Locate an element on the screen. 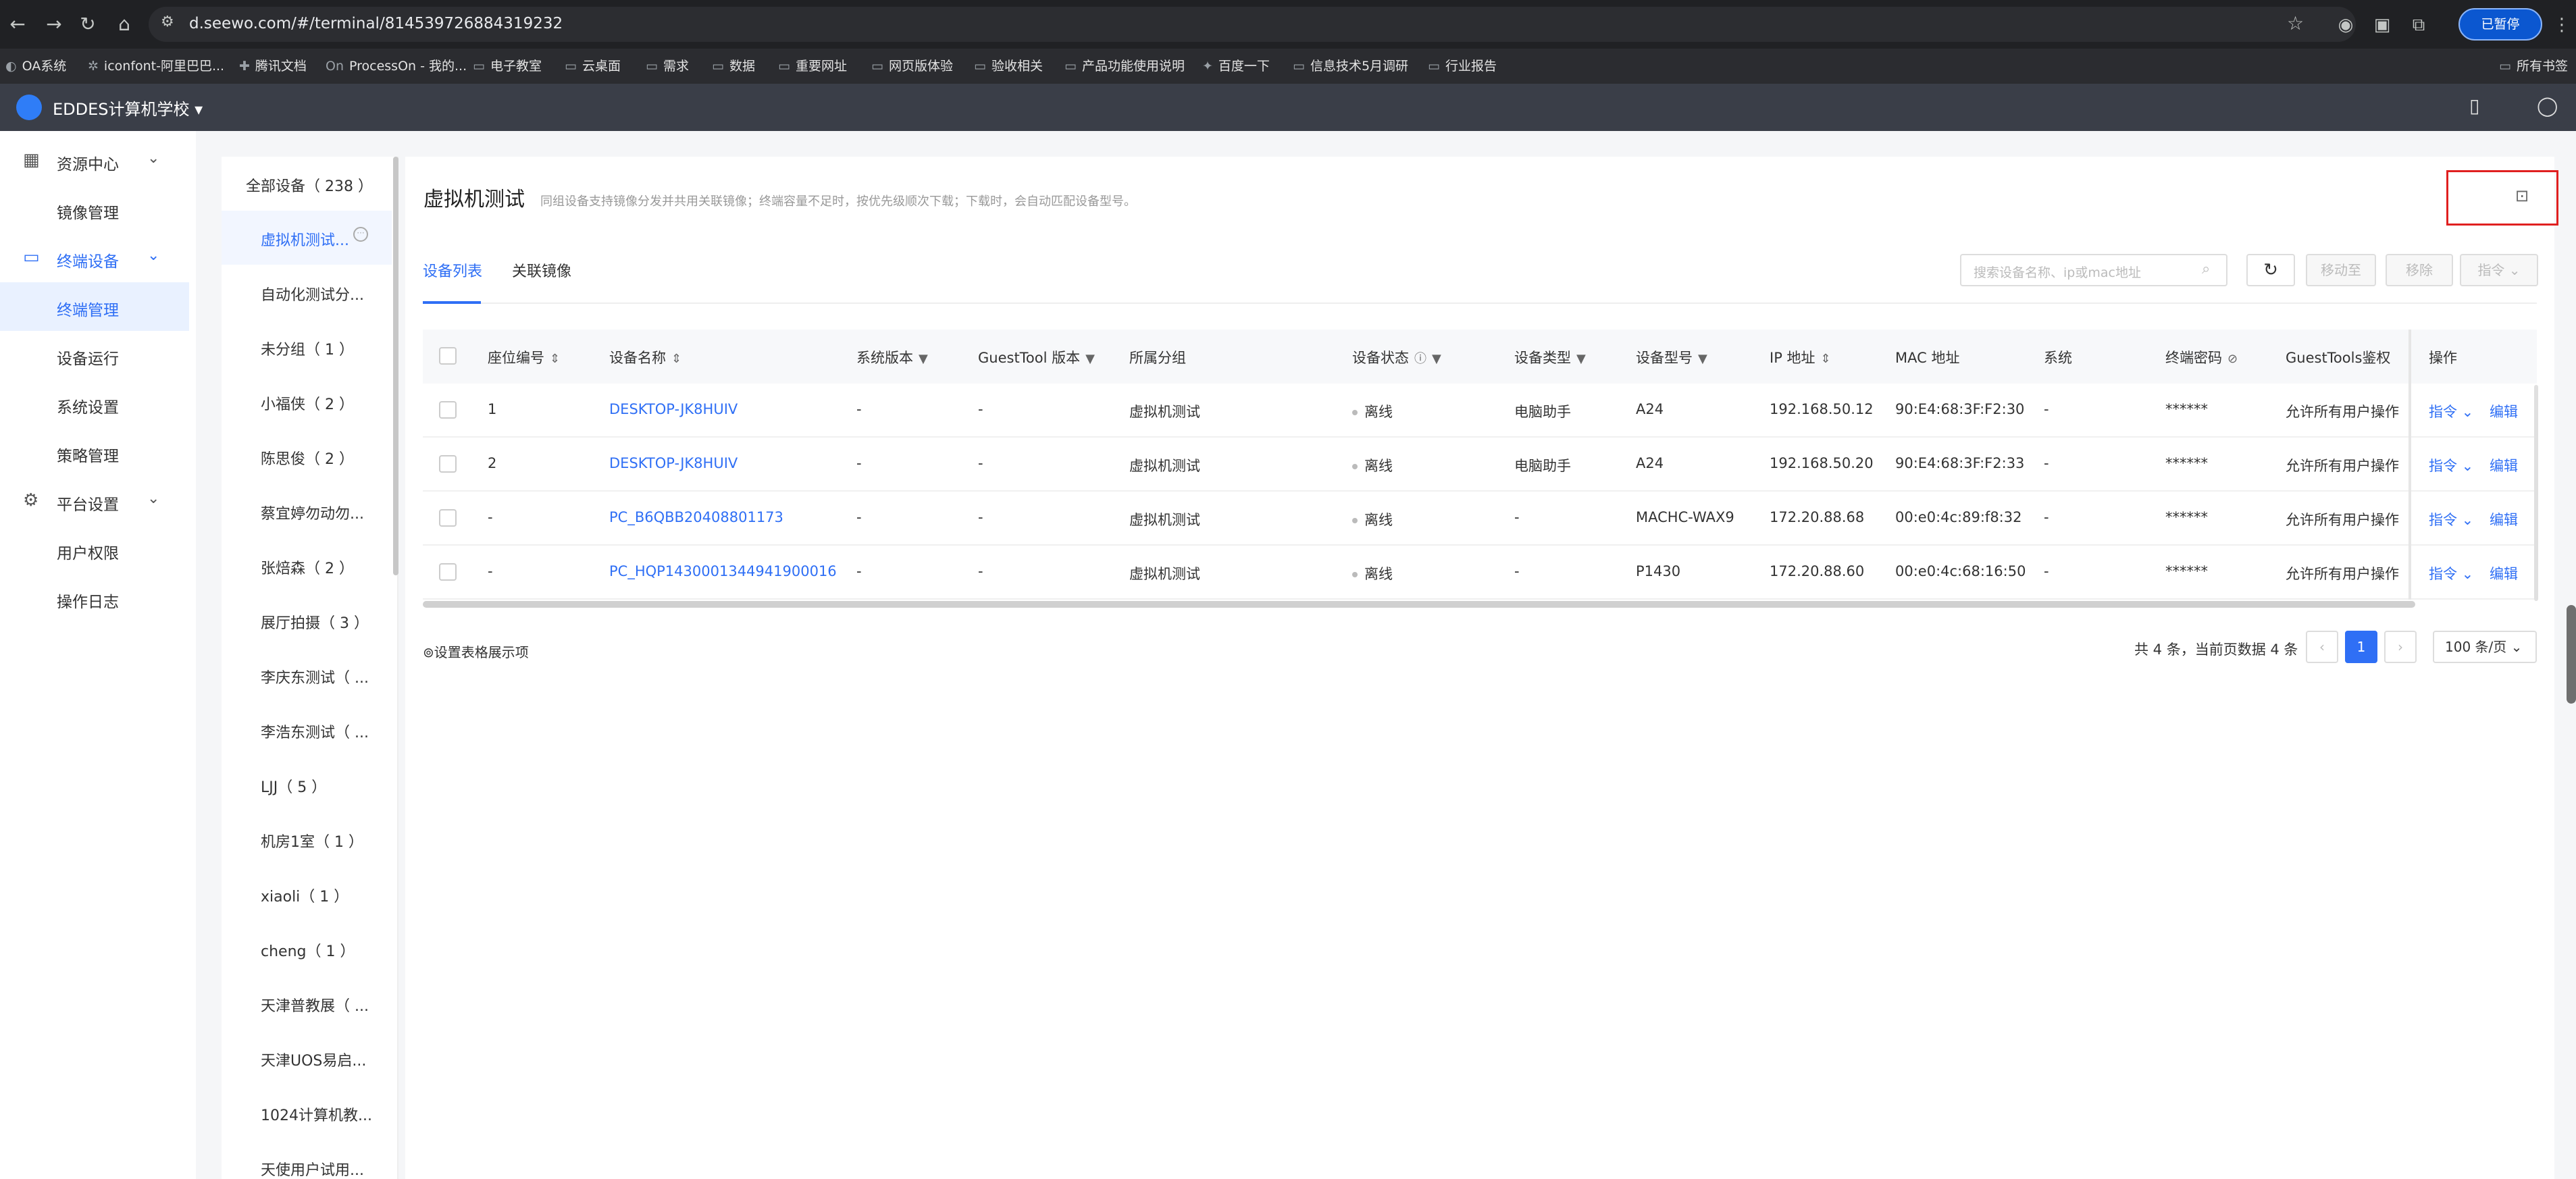 Image resolution: width=2576 pixels, height=1179 pixels. bookmark-folder: ▭ 电子教室 is located at coordinates (507, 67).